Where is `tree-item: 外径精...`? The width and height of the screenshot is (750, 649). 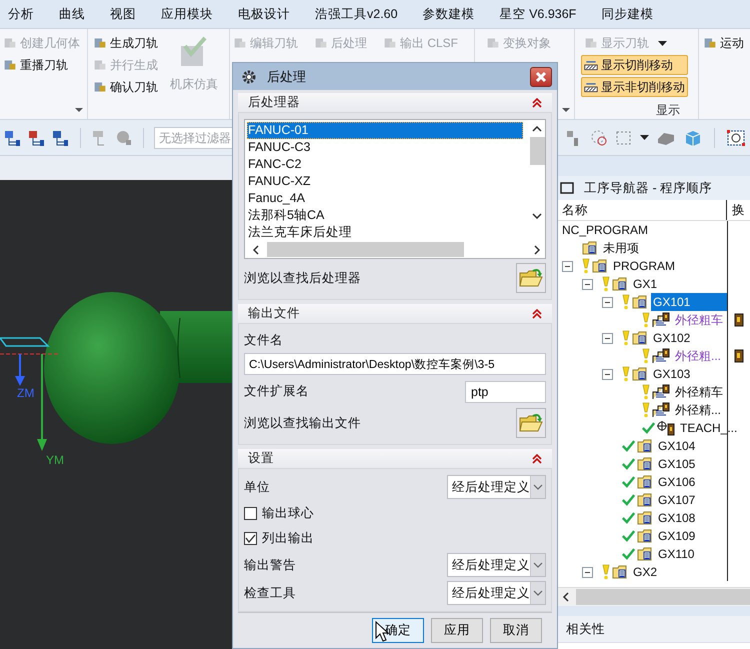 tree-item: 外径精... is located at coordinates (698, 410).